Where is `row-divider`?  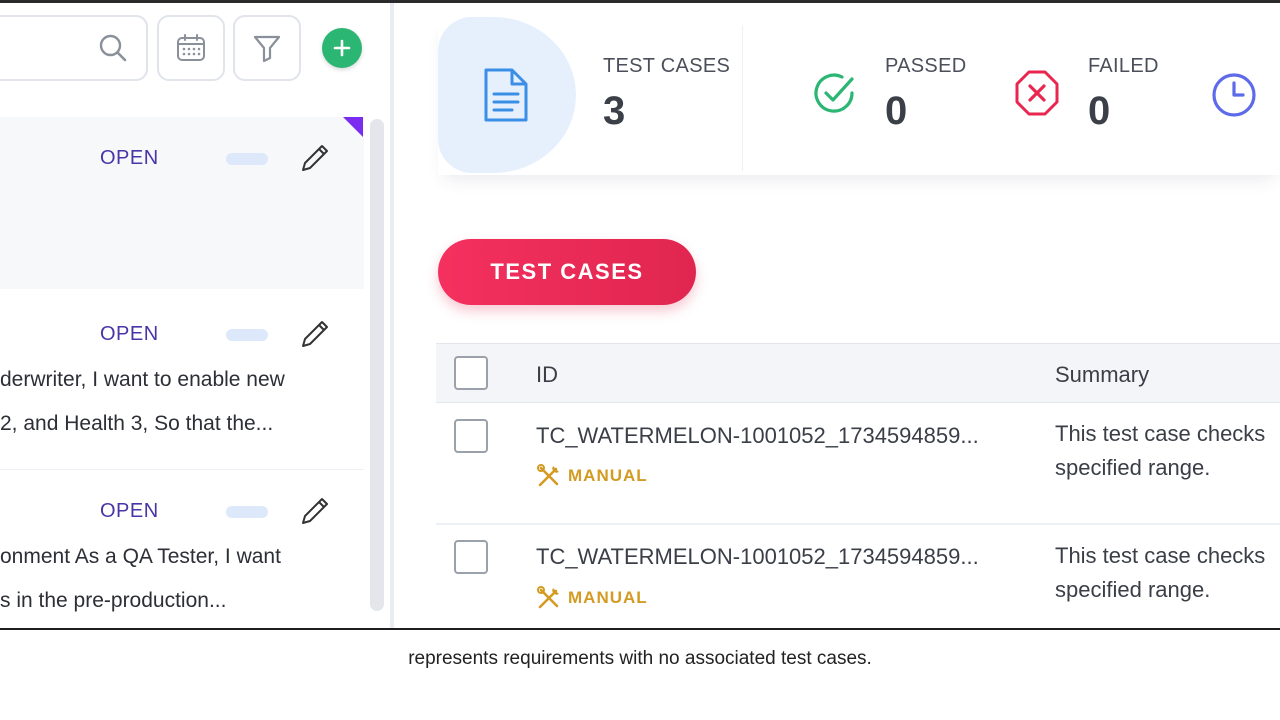
row-divider is located at coordinates (858, 524).